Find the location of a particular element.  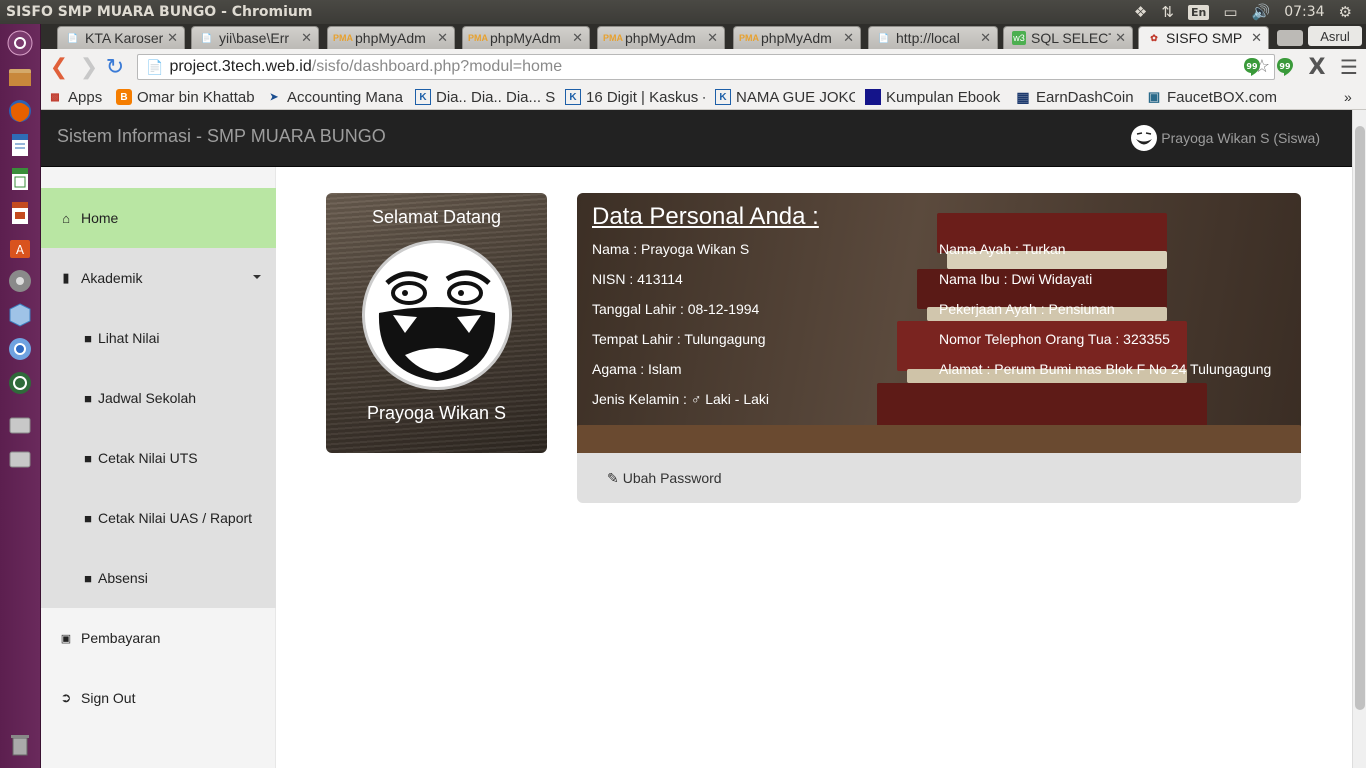

sidebar-item-absensi: ■ Absensi is located at coordinates (158, 578).